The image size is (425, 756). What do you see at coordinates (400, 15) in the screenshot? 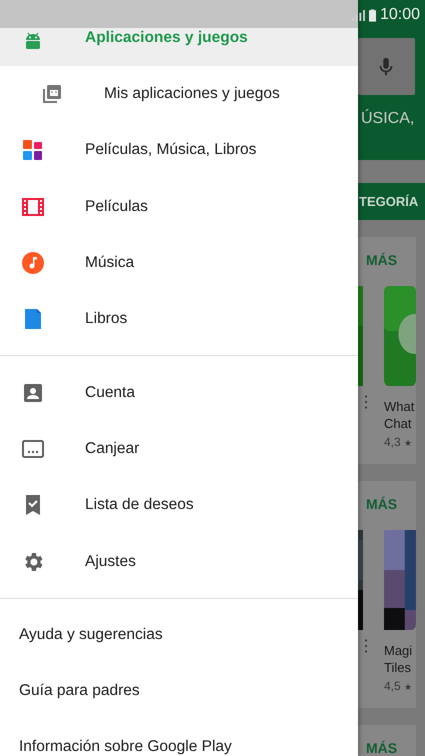
I see `status-time: 10:00` at bounding box center [400, 15].